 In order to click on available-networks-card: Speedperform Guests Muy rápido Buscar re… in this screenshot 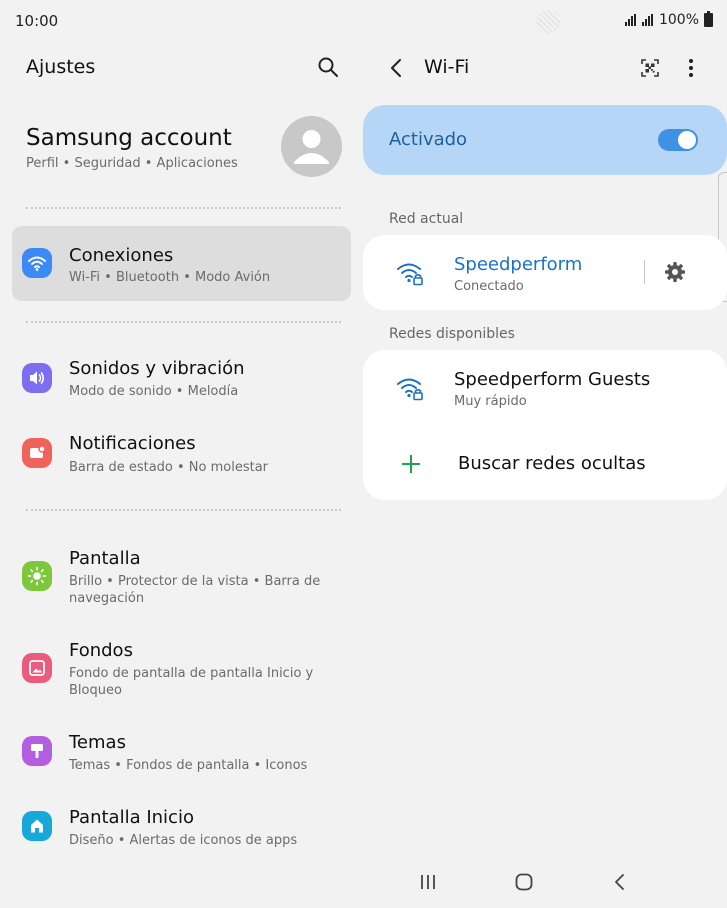, I will do `click(545, 425)`.